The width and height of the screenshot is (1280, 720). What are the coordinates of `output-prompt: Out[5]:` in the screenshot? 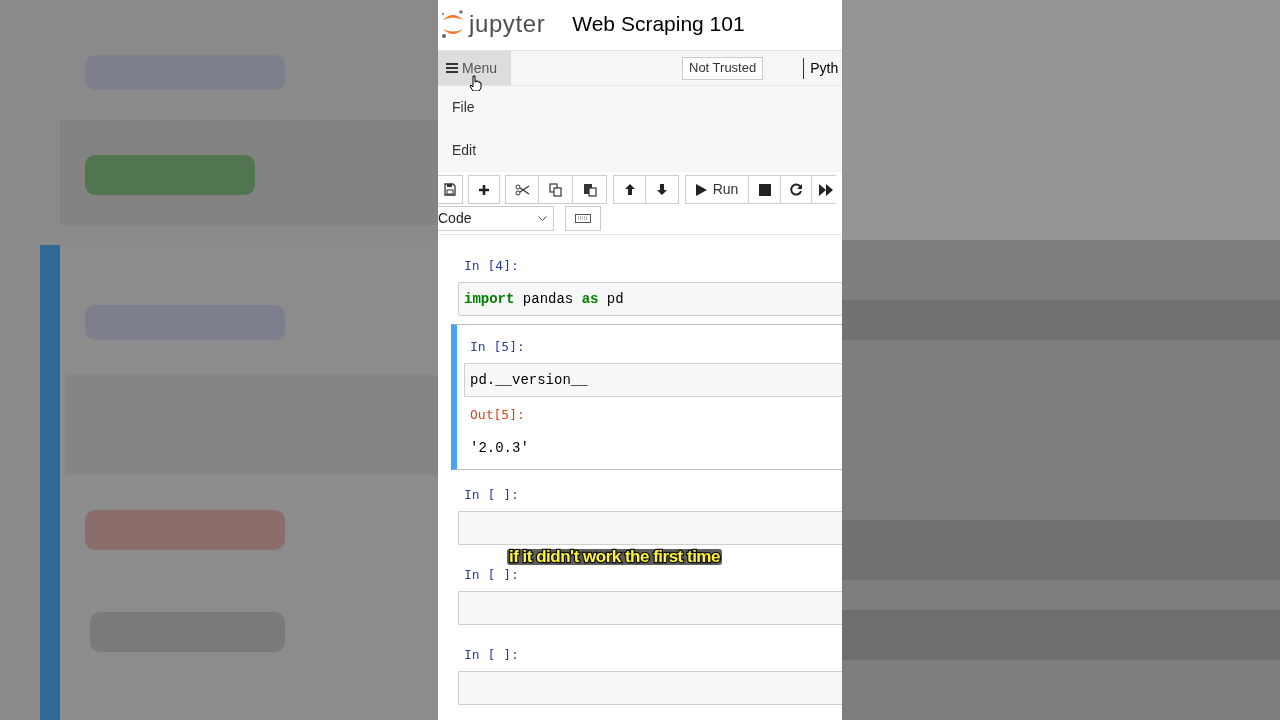 It's located at (497, 415).